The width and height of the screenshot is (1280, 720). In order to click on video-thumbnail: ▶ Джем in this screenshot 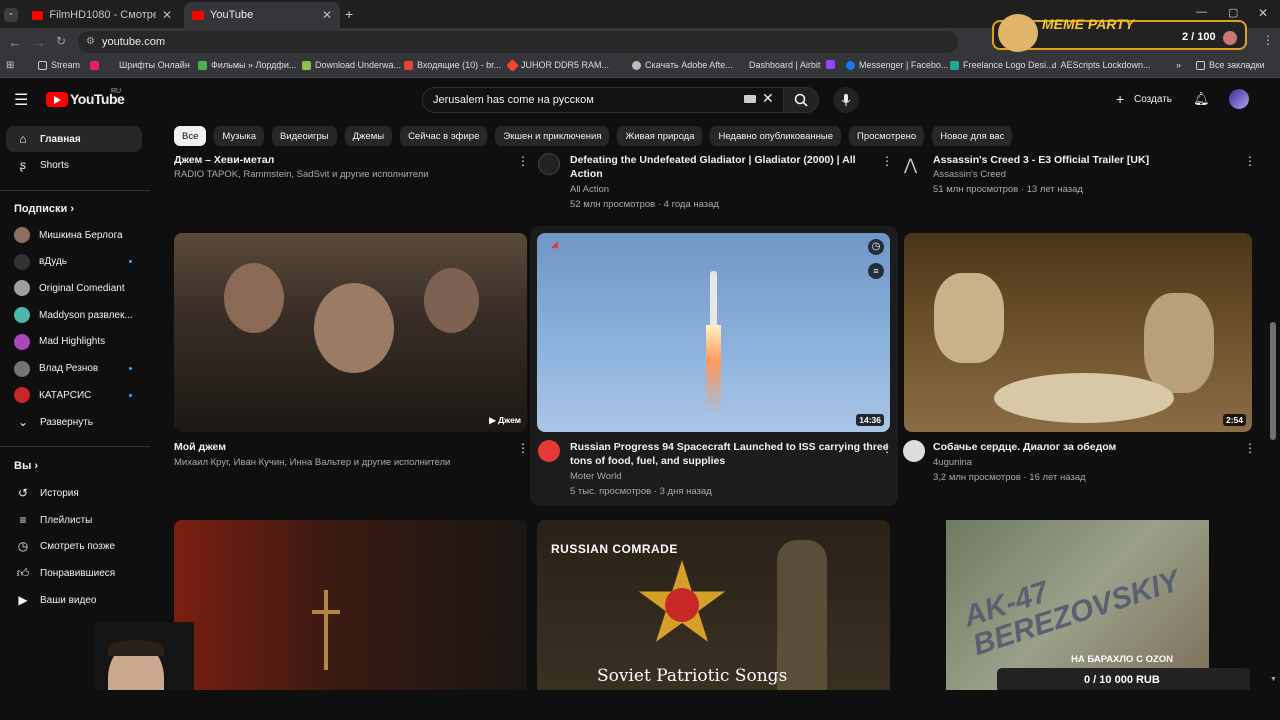, I will do `click(350, 332)`.